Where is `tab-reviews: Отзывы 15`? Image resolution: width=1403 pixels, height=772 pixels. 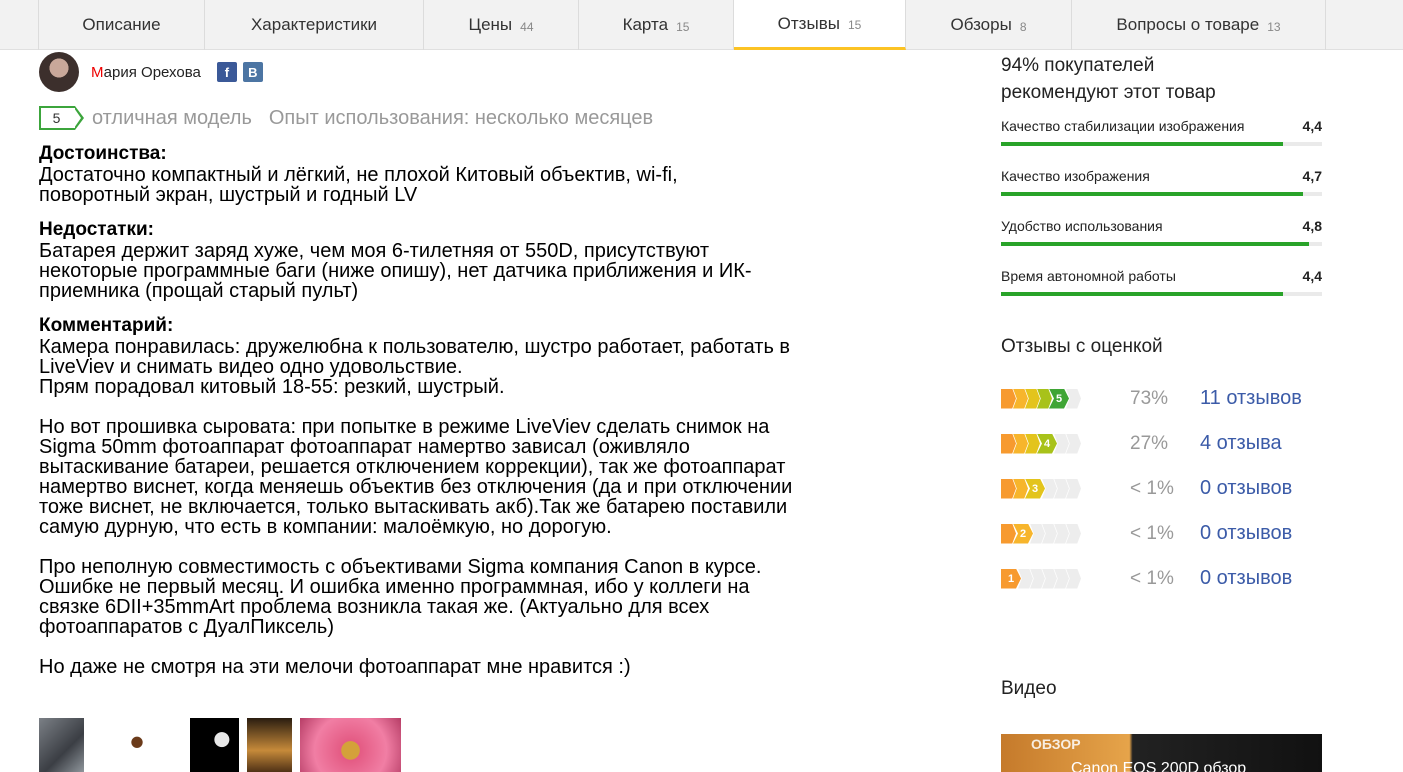
tab-reviews: Отзывы 15 is located at coordinates (820, 25).